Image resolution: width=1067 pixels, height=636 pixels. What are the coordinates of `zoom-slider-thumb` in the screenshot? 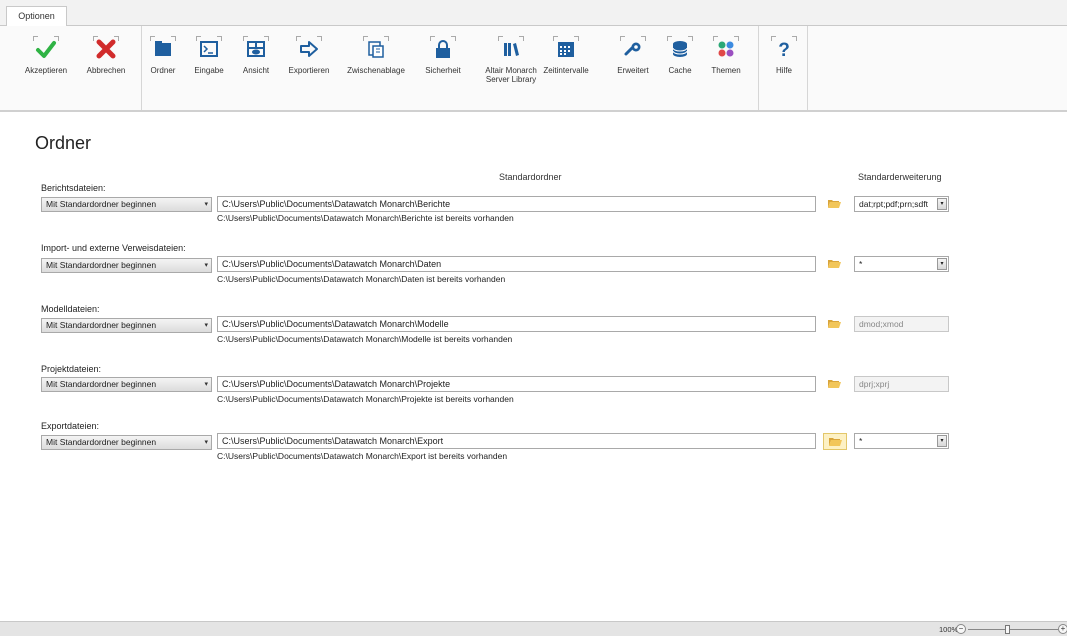 It's located at (1007, 629).